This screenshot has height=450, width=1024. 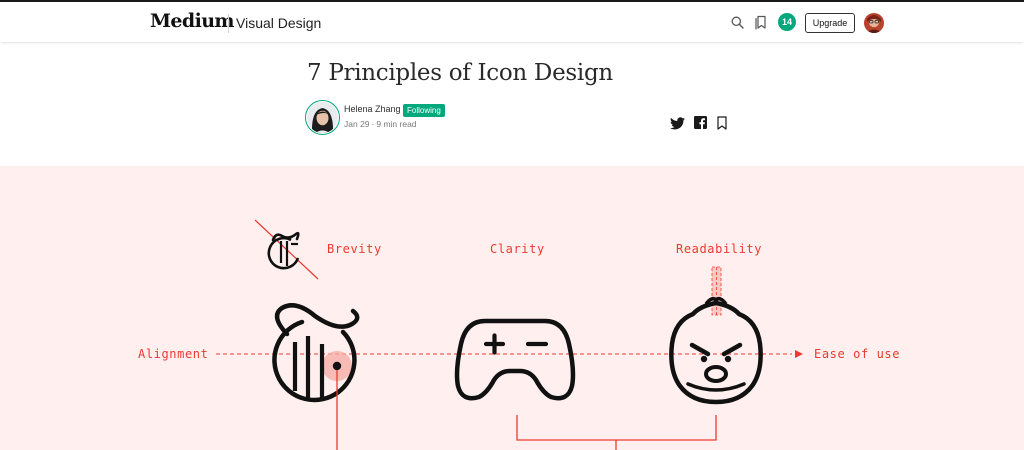 What do you see at coordinates (372, 109) in the screenshot?
I see `author-name: Helena Zhang` at bounding box center [372, 109].